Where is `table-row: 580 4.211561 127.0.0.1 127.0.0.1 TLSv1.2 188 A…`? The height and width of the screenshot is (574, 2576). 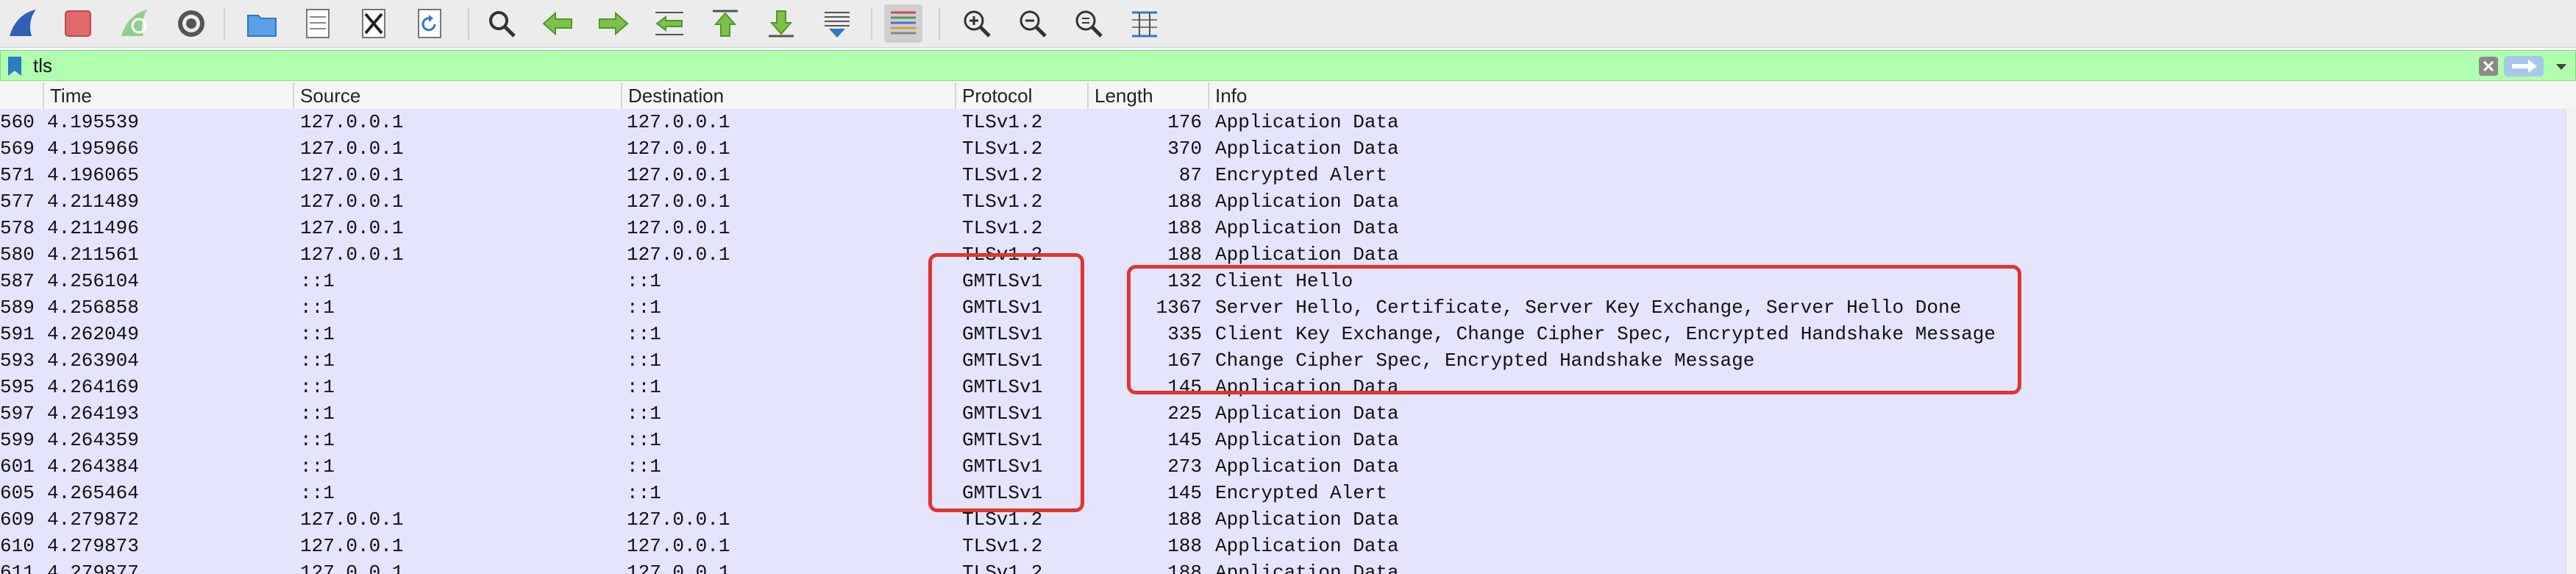
table-row: 580 4.211561 127.0.0.1 127.0.0.1 TLSv1.2 188 A… is located at coordinates (1283, 255).